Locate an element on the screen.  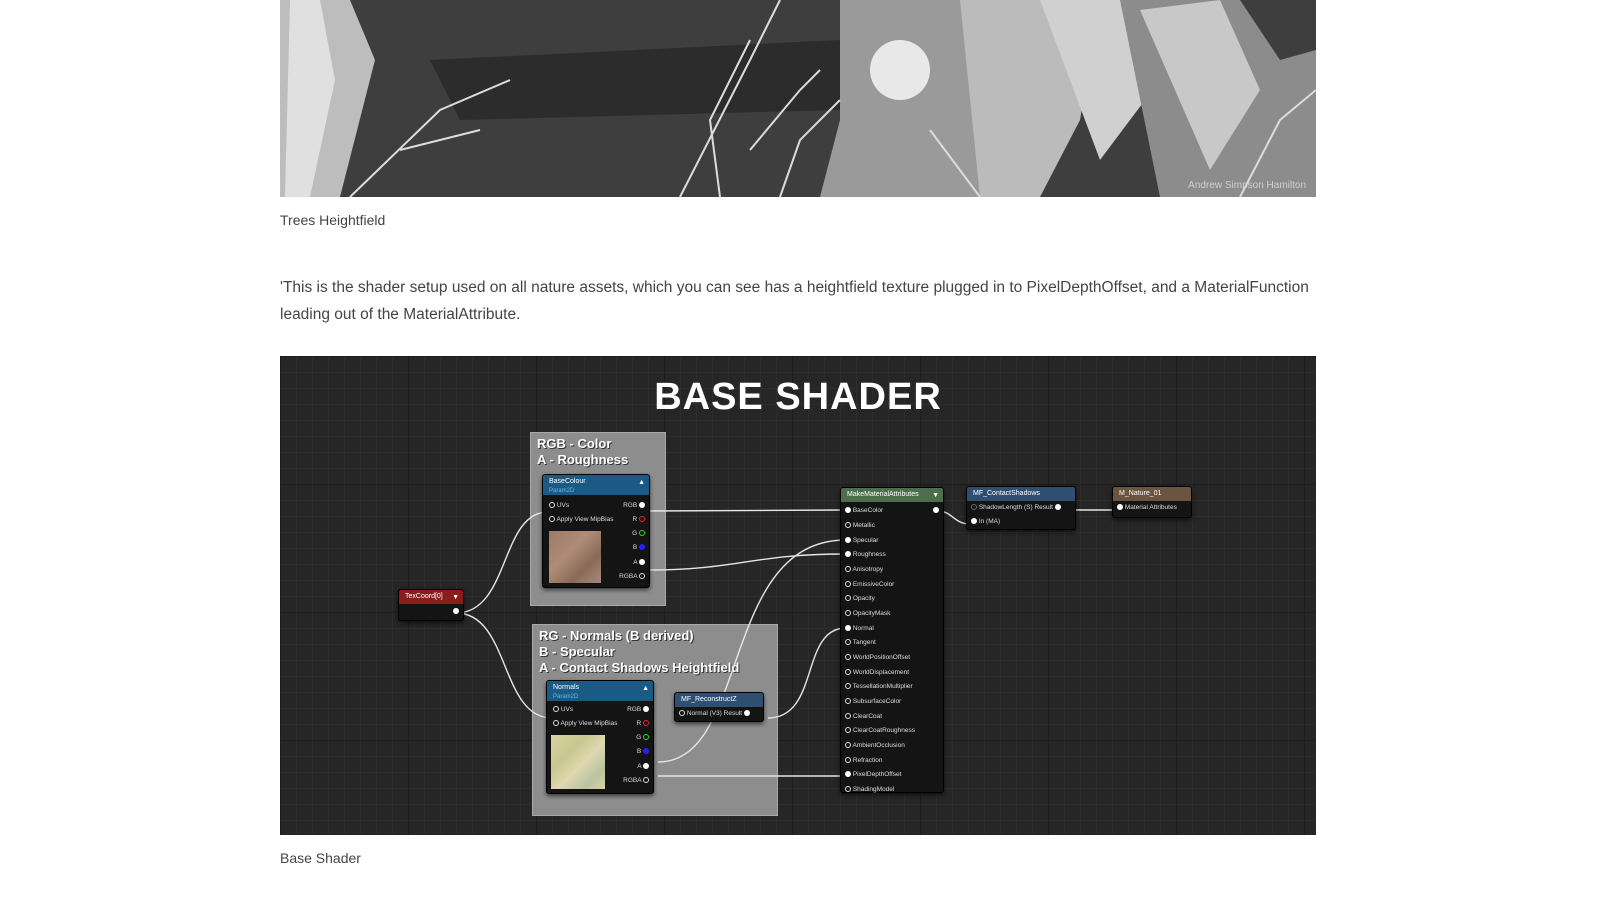
base-shader-caption: Base Shader is located at coordinates (320, 858).